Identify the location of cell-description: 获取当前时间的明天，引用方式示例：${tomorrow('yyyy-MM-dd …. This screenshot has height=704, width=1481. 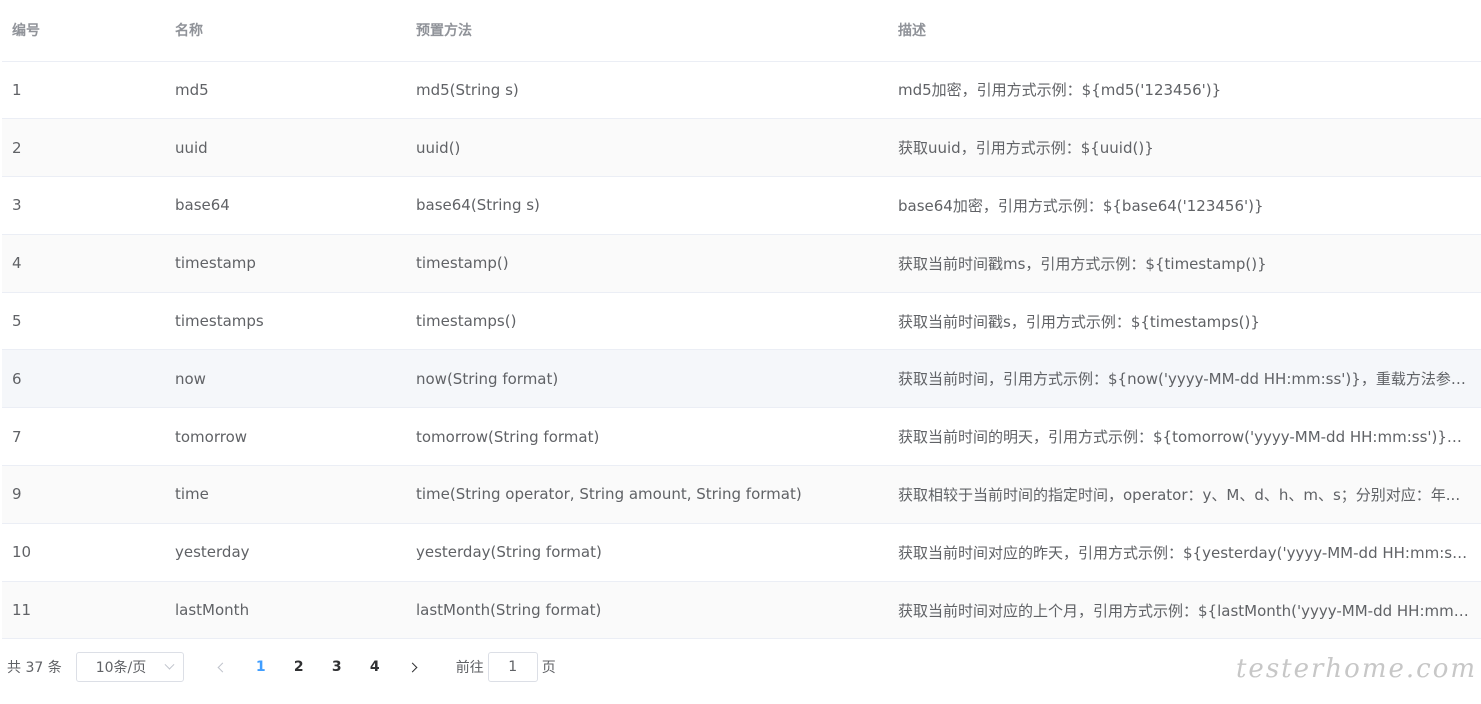
(1184, 437).